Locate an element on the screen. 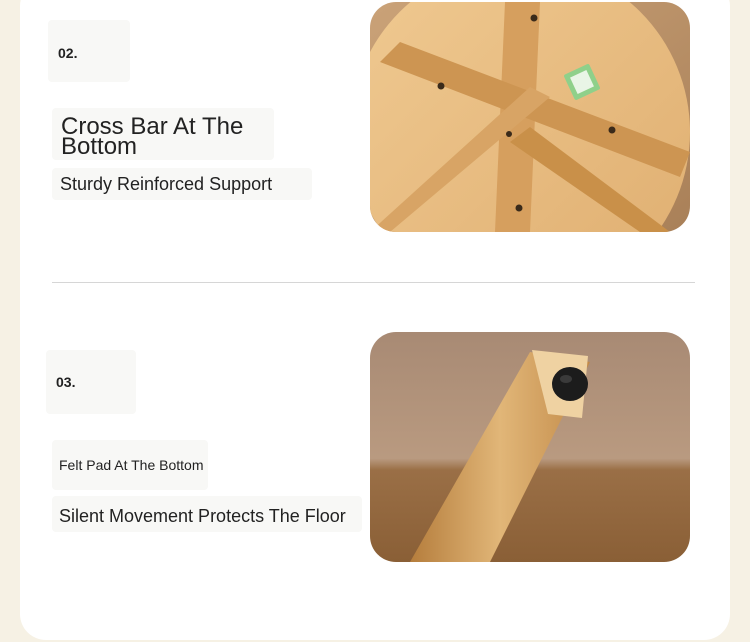 The image size is (750, 642). section-number: 03. is located at coordinates (66, 382).